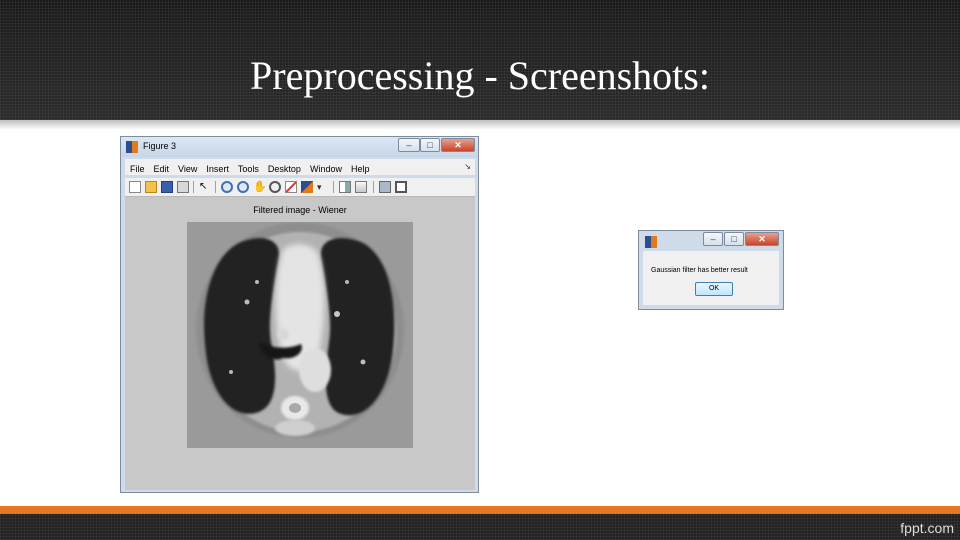  What do you see at coordinates (927, 528) in the screenshot?
I see `footer-logo: fppt.com` at bounding box center [927, 528].